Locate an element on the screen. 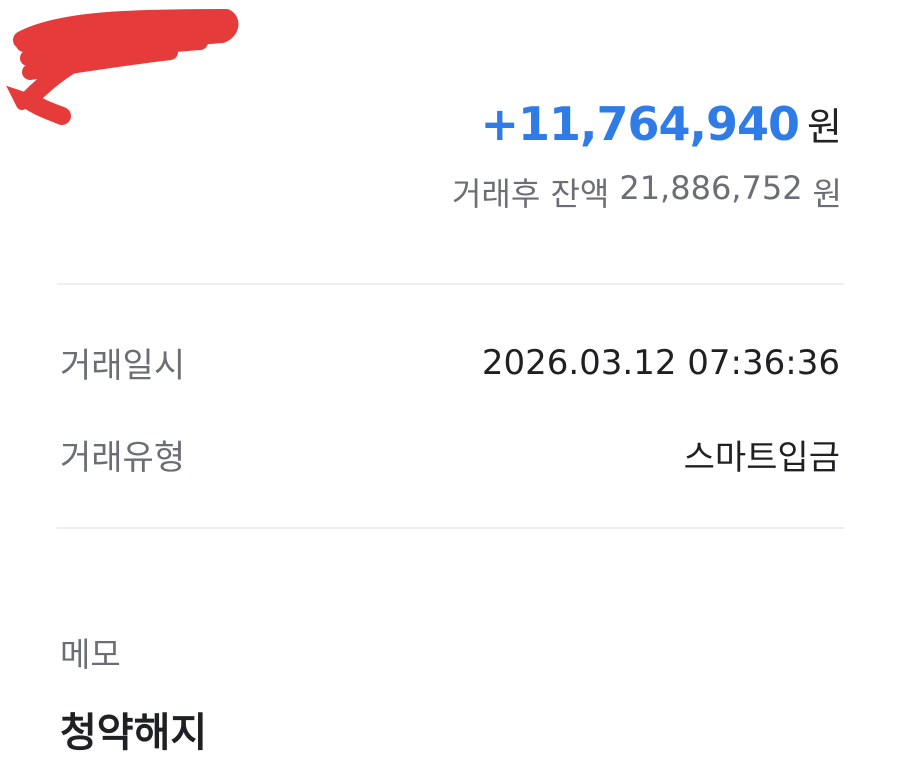 The image size is (900, 773). amount-line: +11,764,940 원 is located at coordinates (647, 123).